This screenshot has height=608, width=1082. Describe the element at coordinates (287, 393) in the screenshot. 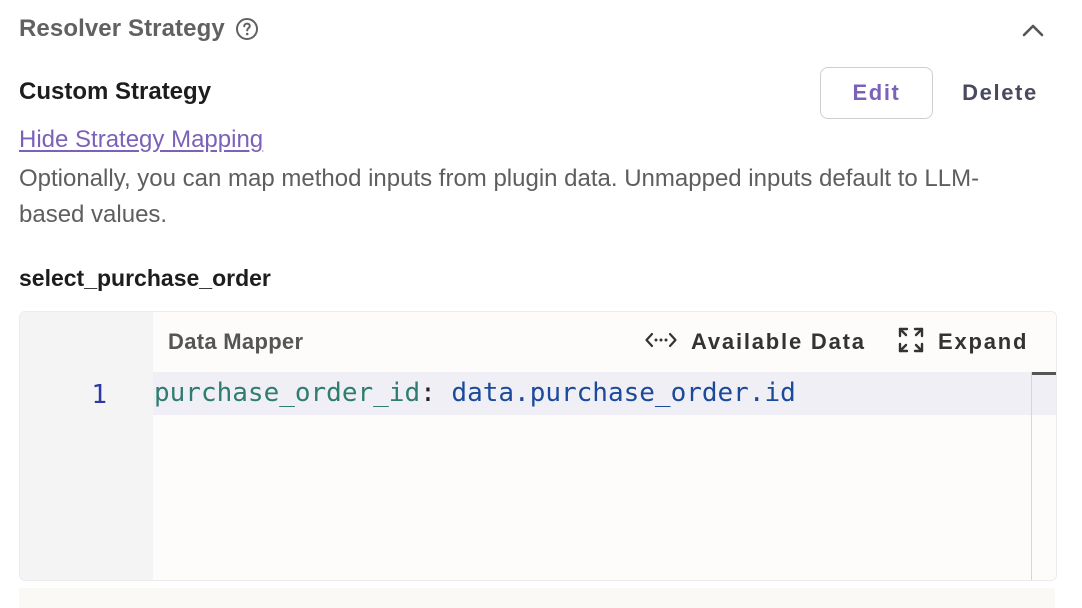

I see `mapping-key-token: purchase_order_id` at that location.